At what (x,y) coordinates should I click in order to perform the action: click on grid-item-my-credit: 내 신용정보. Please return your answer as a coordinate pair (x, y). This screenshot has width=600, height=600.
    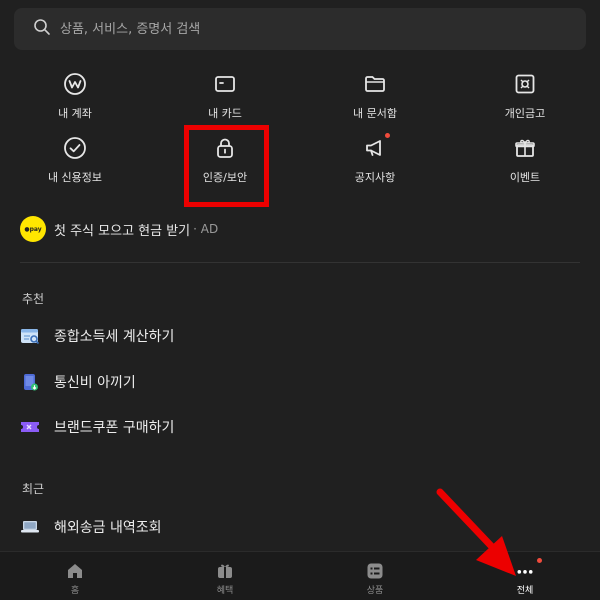
    Looking at the image, I should click on (75, 160).